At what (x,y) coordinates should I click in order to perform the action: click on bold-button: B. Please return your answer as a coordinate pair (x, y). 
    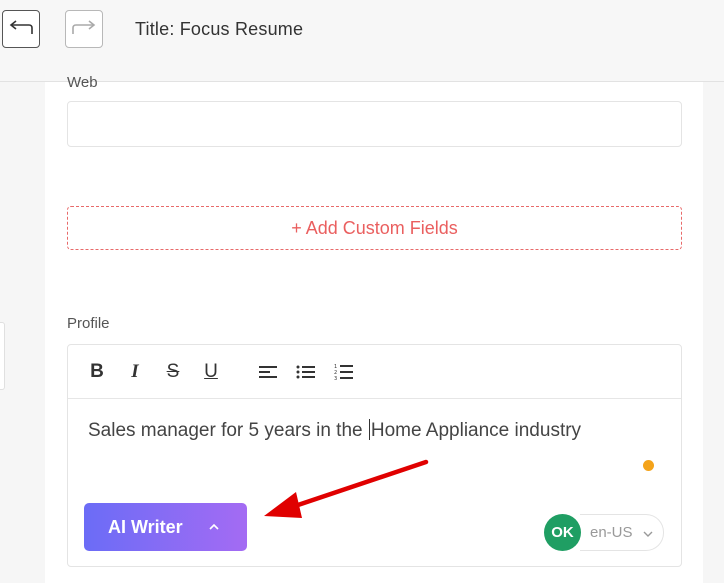
    Looking at the image, I should click on (97, 372).